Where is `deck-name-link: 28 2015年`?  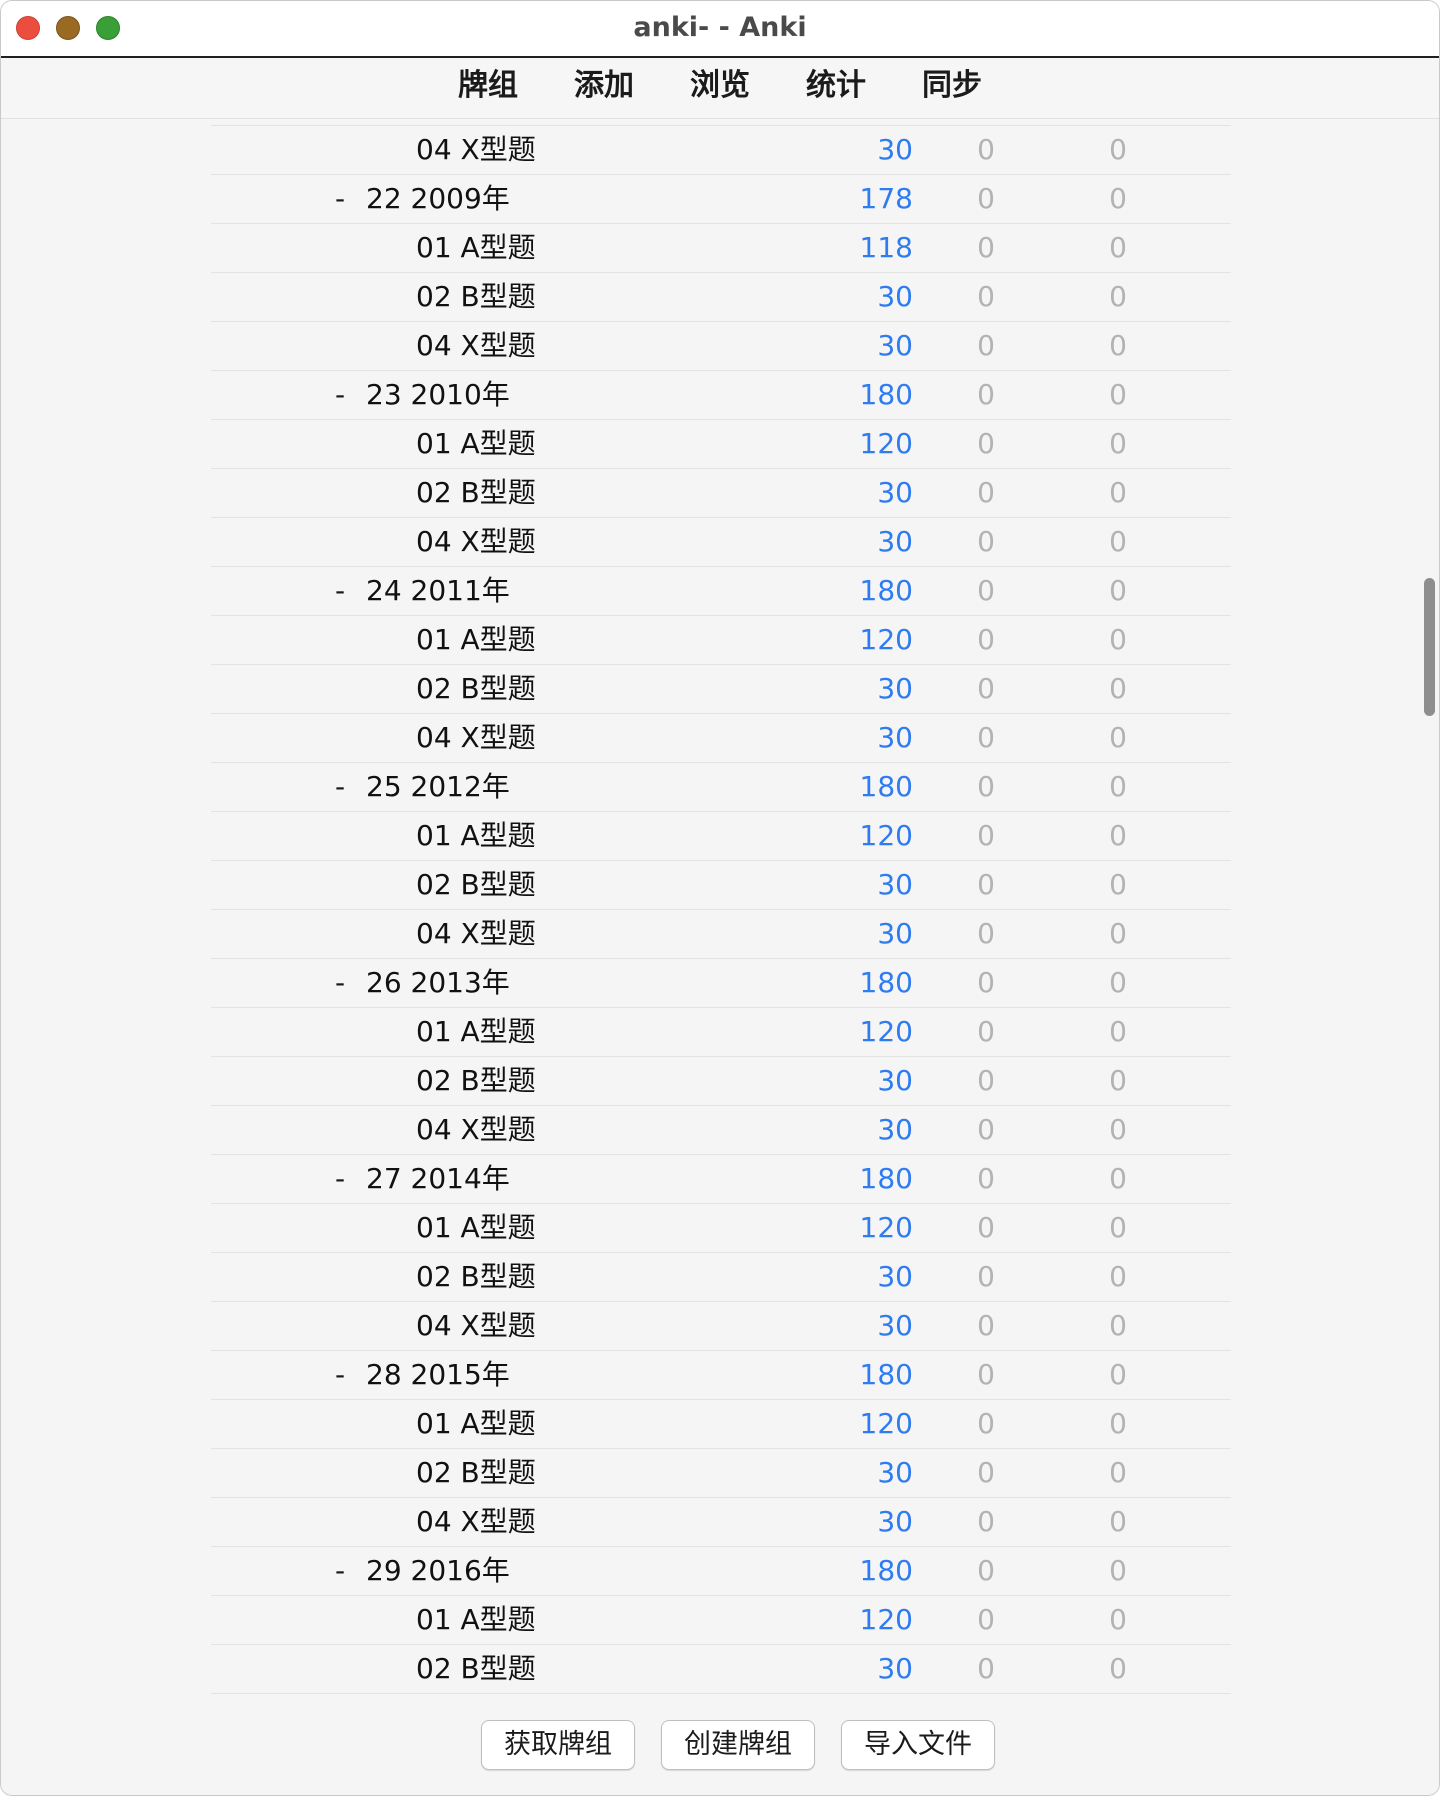 deck-name-link: 28 2015年 is located at coordinates (438, 1375).